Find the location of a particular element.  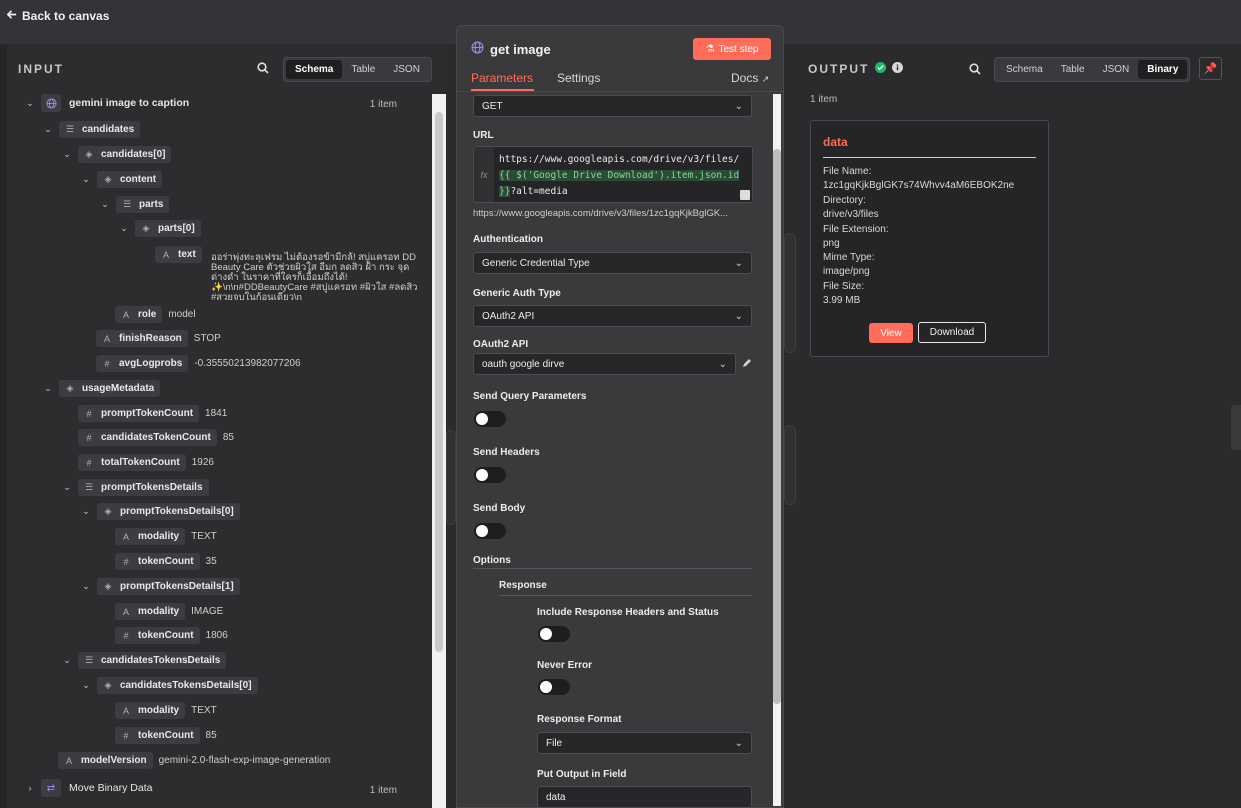

output-field-input: data is located at coordinates (644, 797).